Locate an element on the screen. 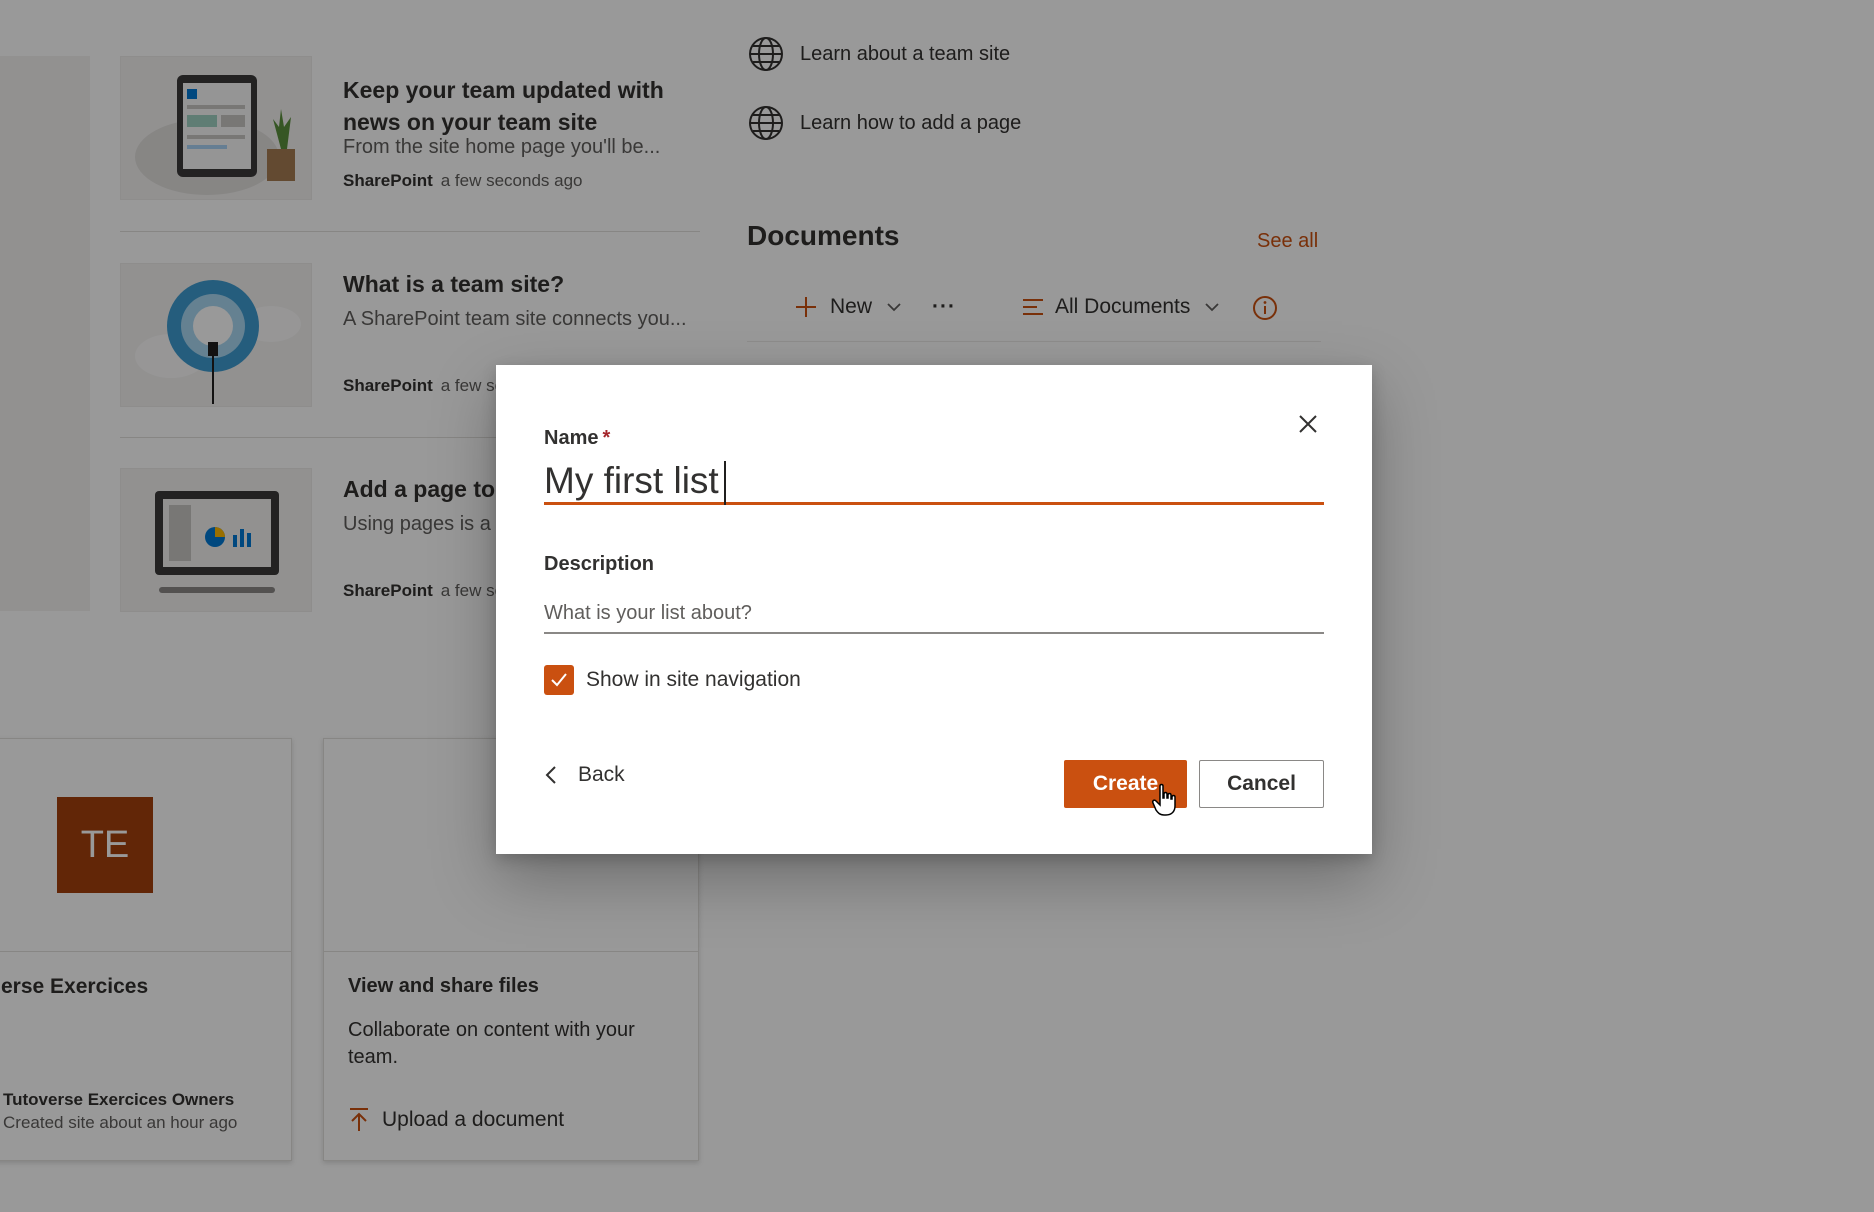 This screenshot has height=1212, width=1874. name-label: Name * is located at coordinates (577, 438).